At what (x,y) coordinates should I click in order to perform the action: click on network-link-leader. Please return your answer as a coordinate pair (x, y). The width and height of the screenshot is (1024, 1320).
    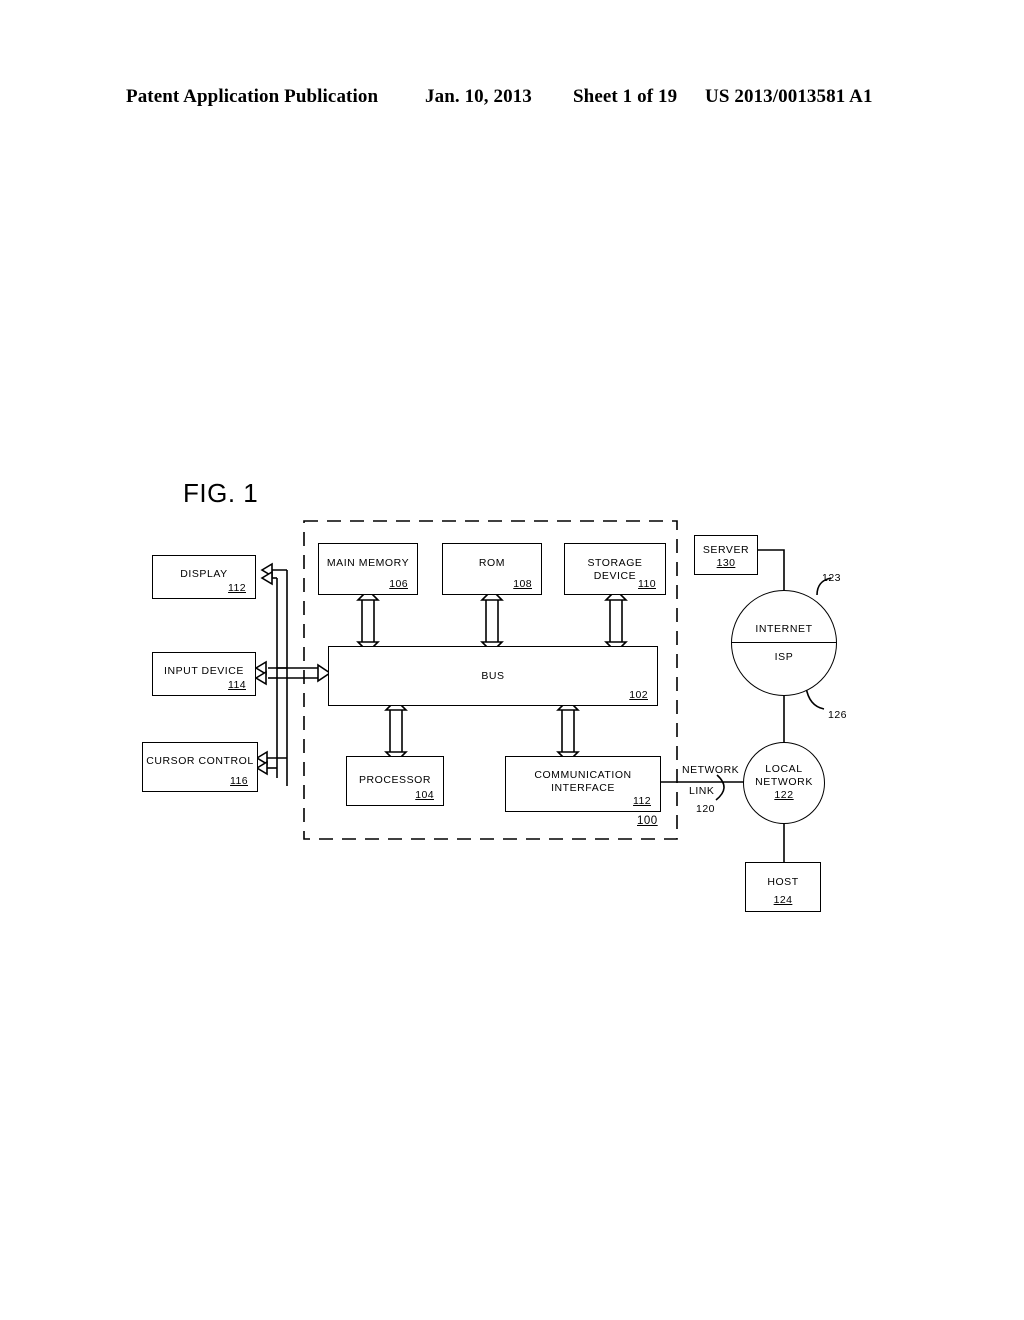
    Looking at the image, I should click on (720, 787).